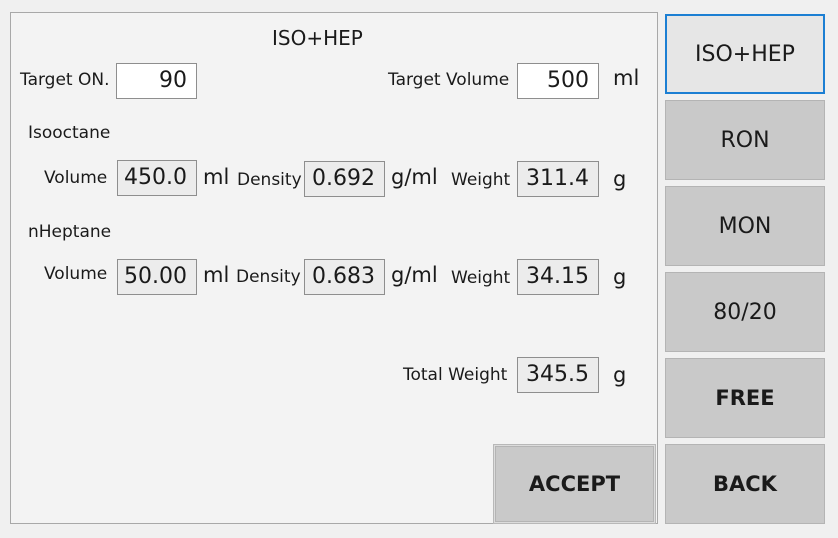  I want to click on target-on-label: Target ON., so click(65, 80).